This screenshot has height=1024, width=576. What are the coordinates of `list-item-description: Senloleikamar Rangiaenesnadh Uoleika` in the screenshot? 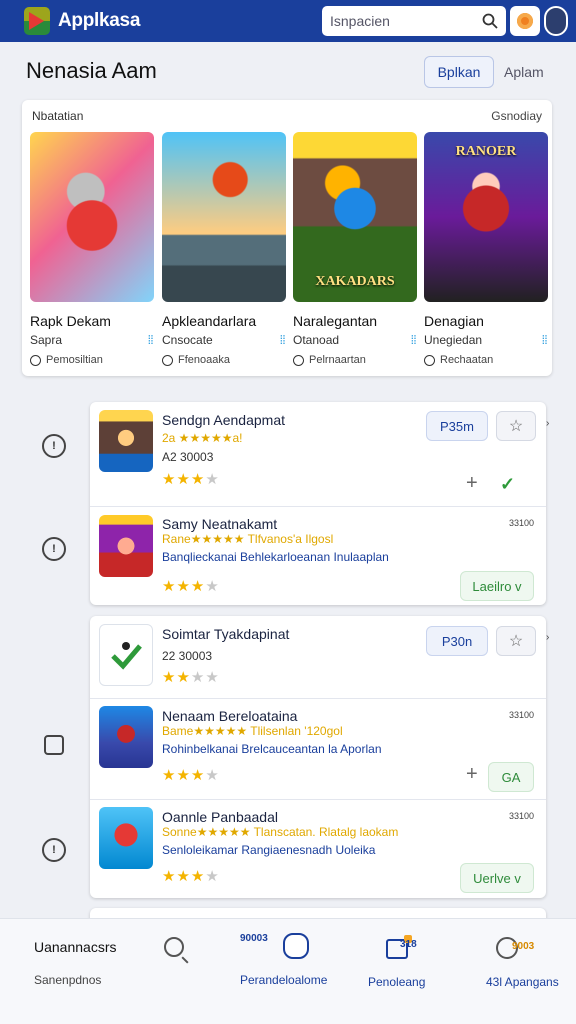 It's located at (269, 850).